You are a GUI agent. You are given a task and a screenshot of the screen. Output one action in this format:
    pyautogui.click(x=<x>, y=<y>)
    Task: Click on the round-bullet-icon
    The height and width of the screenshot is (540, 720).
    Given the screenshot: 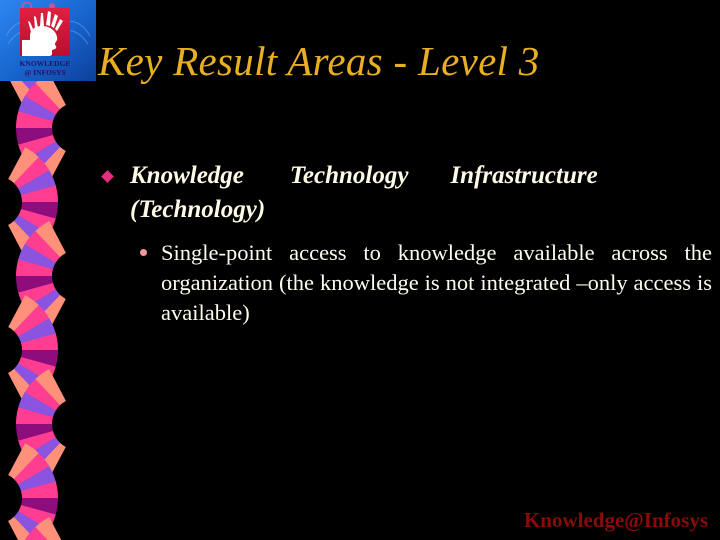 What is the action you would take?
    pyautogui.click(x=143, y=252)
    